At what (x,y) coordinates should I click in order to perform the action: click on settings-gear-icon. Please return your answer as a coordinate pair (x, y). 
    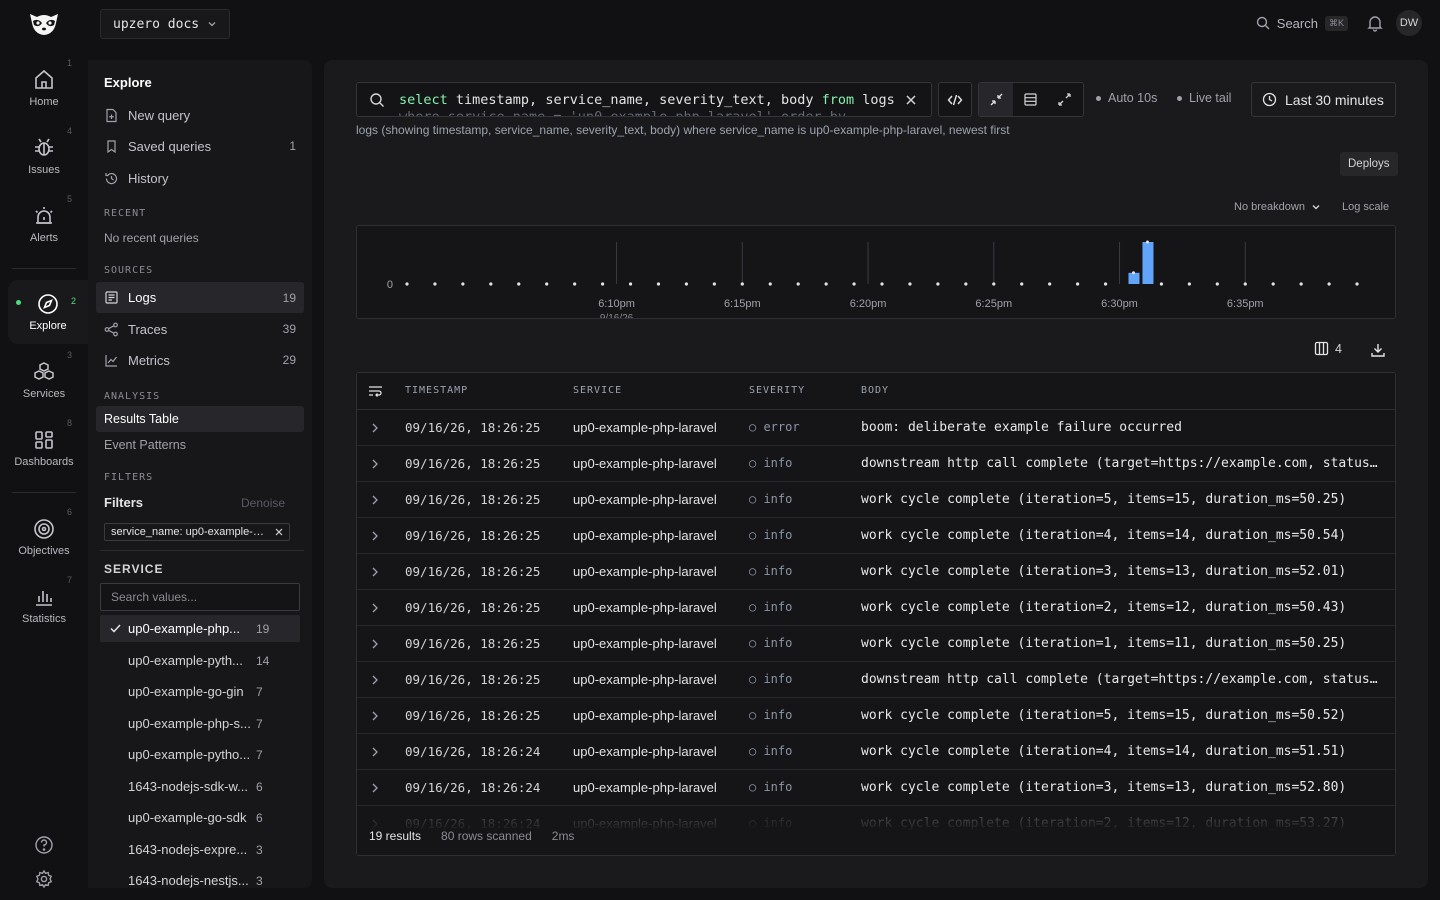
    Looking at the image, I should click on (44, 879).